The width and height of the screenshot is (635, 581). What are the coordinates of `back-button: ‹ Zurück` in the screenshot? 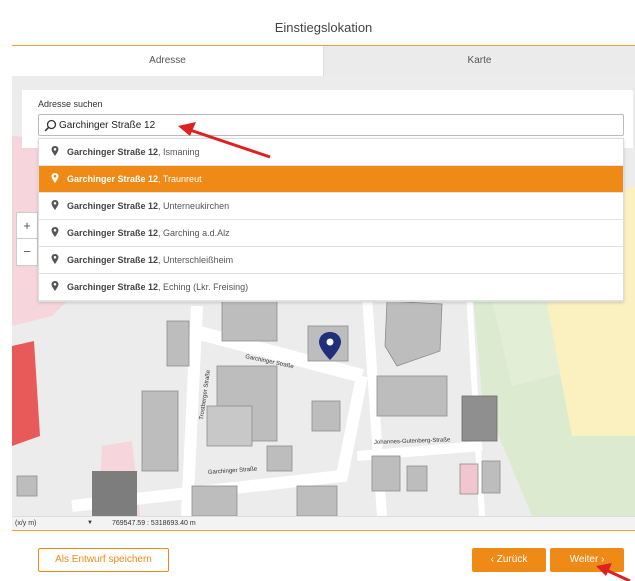 It's located at (509, 560).